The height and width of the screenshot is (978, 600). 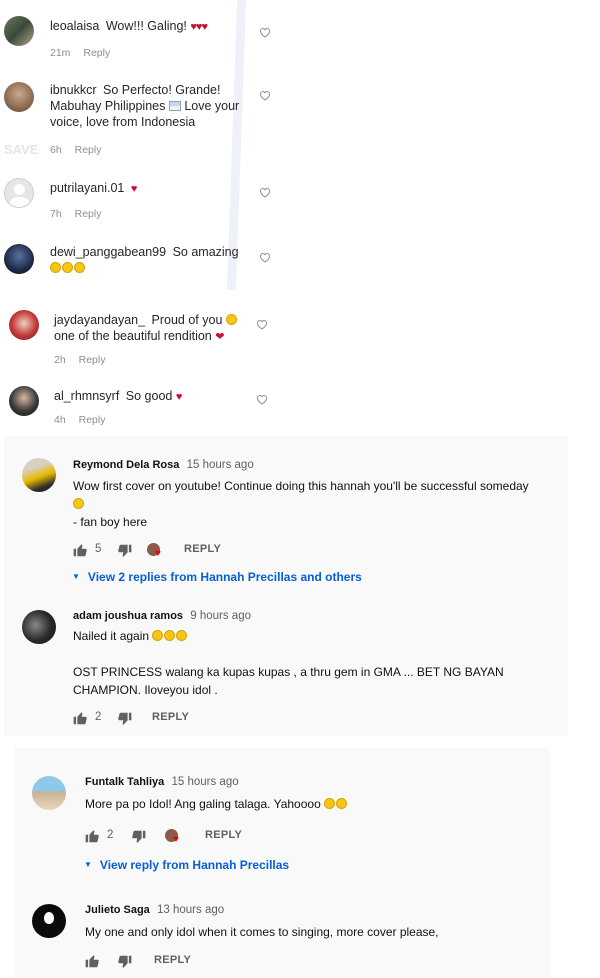 I want to click on comment-time: 13 hours ago, so click(x=190, y=910).